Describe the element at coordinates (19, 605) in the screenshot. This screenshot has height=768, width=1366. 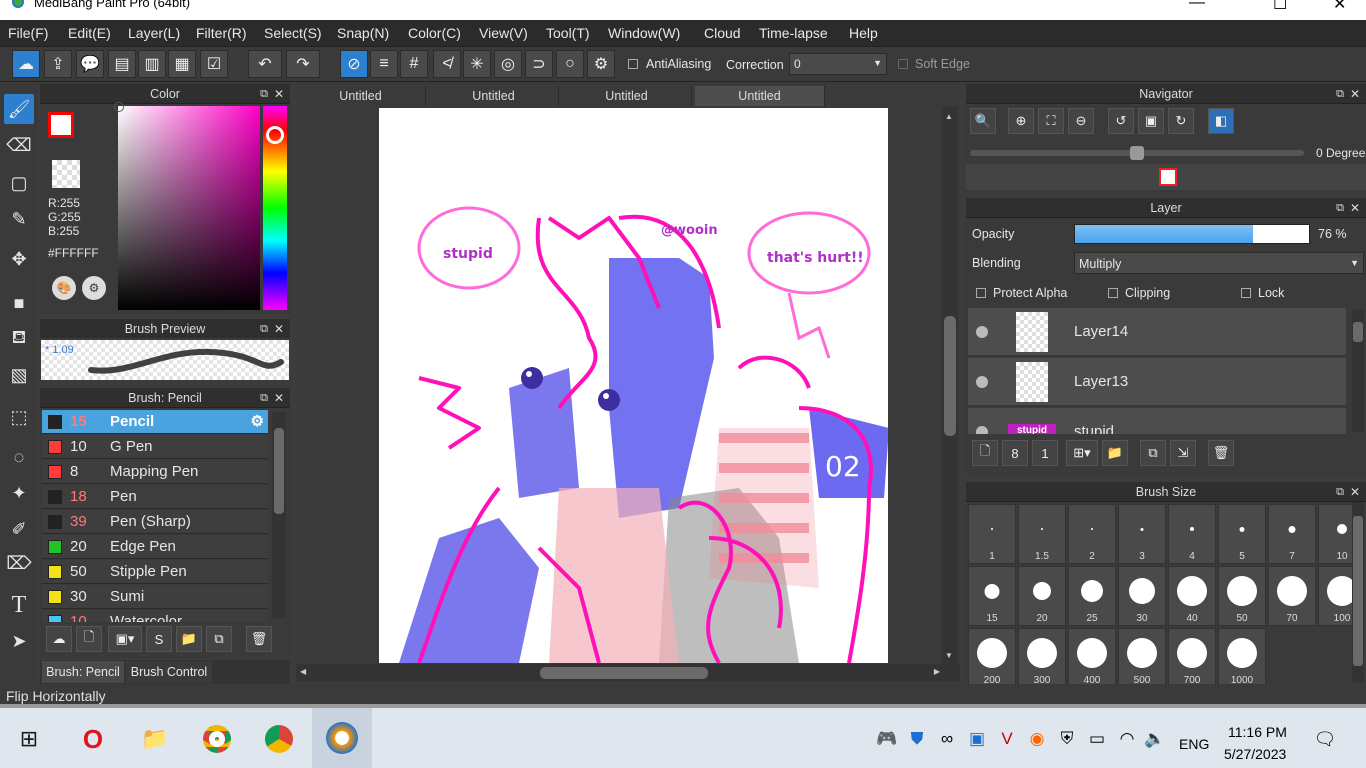
I see `text-tool-icon: T` at that location.